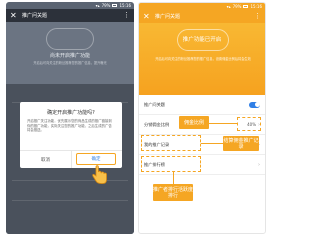  I want to click on cancel-button: 取消, so click(45, 159).